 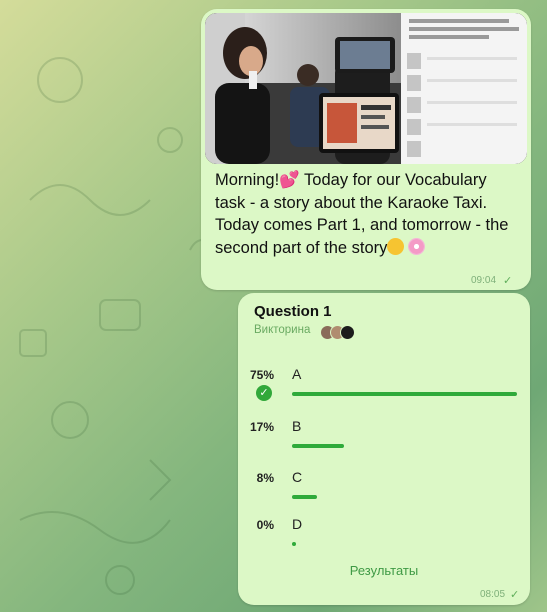 I want to click on option-percent: 75%, so click(x=261, y=375).